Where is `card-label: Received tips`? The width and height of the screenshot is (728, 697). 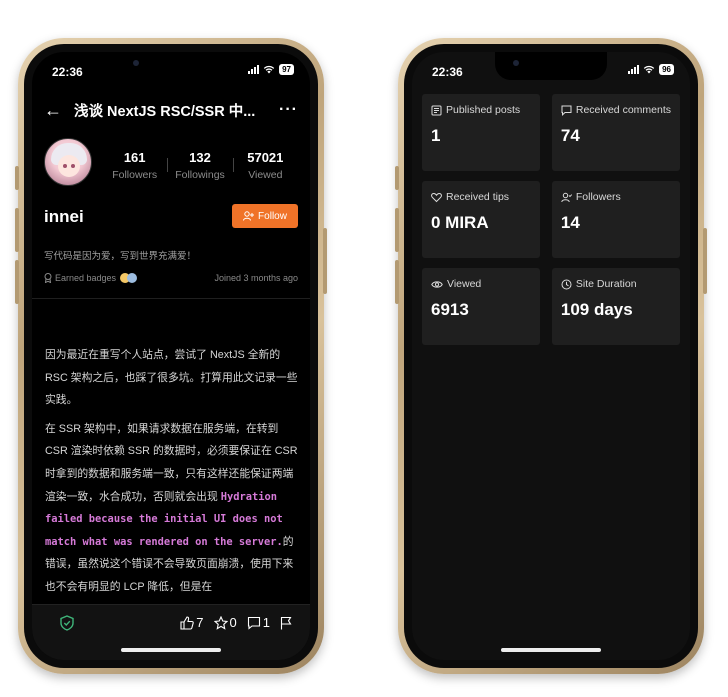
card-label: Received tips is located at coordinates (478, 197).